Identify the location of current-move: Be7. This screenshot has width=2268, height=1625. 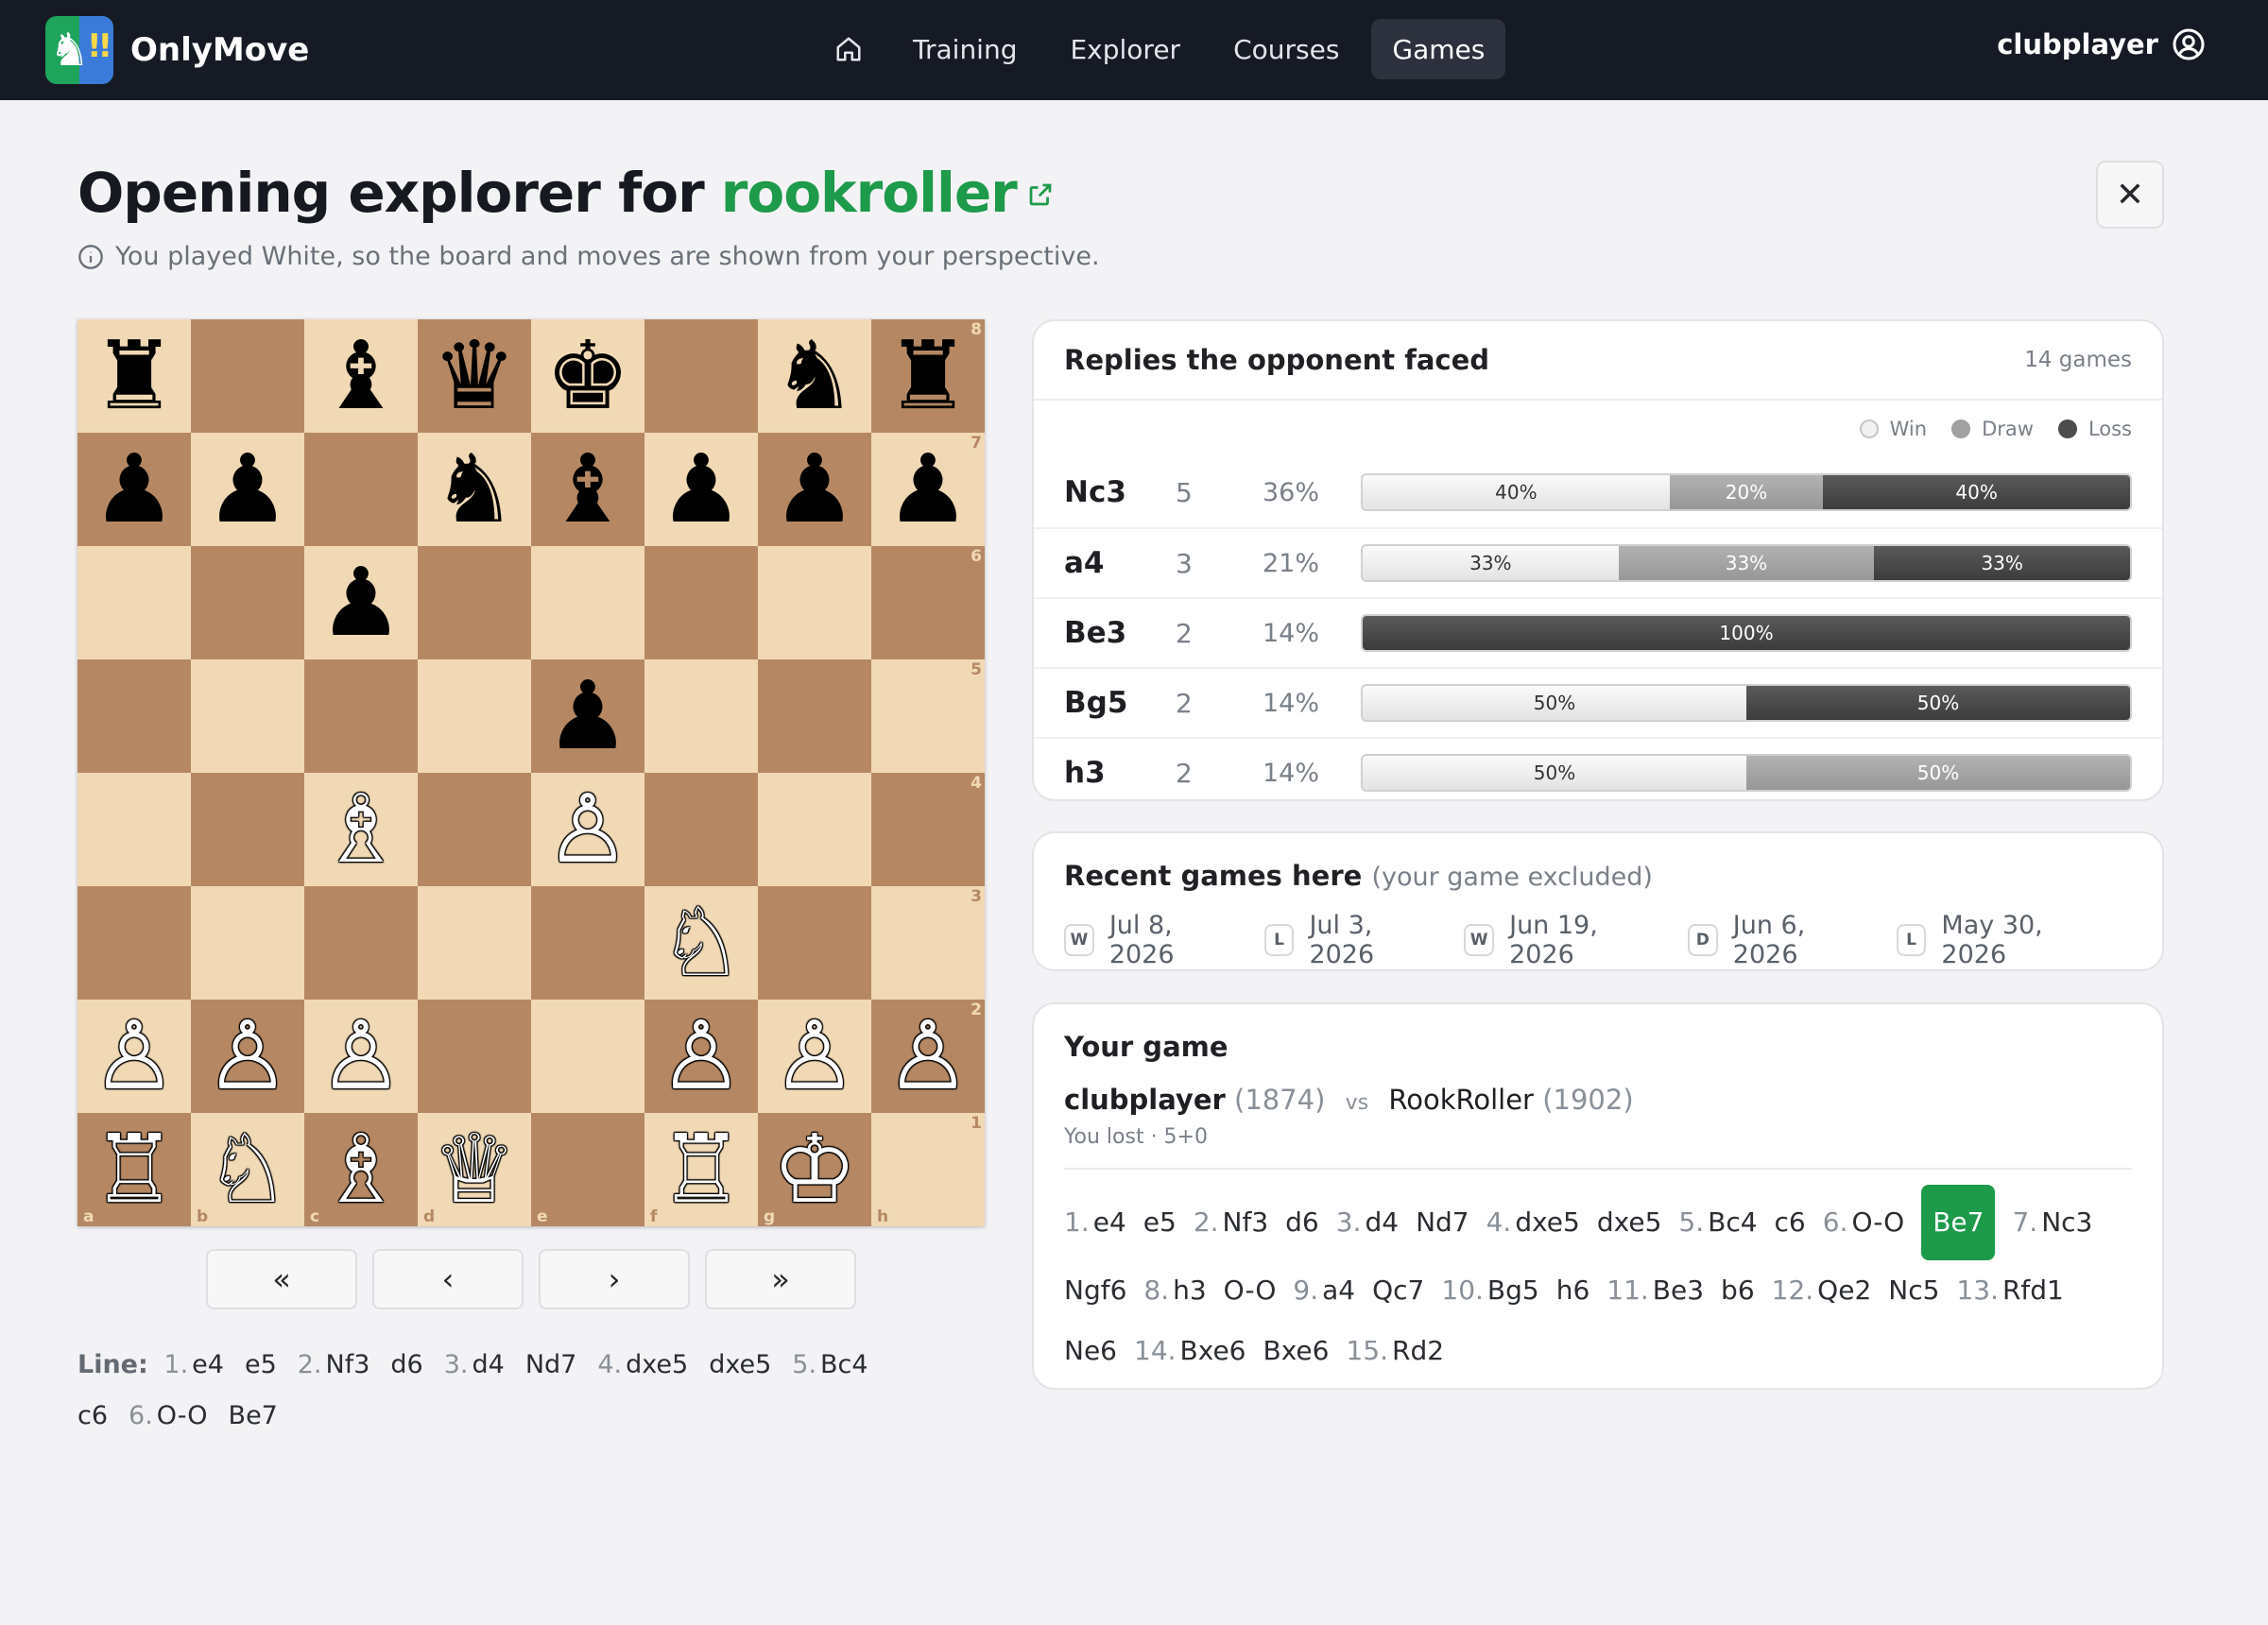
(1958, 1223).